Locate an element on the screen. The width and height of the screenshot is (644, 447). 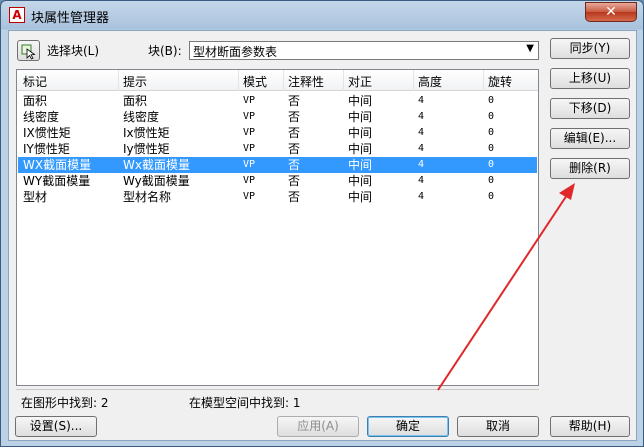
table-row: WY截面模量 Wy截面模量 VP 否 中间 4 0 is located at coordinates (277, 181).